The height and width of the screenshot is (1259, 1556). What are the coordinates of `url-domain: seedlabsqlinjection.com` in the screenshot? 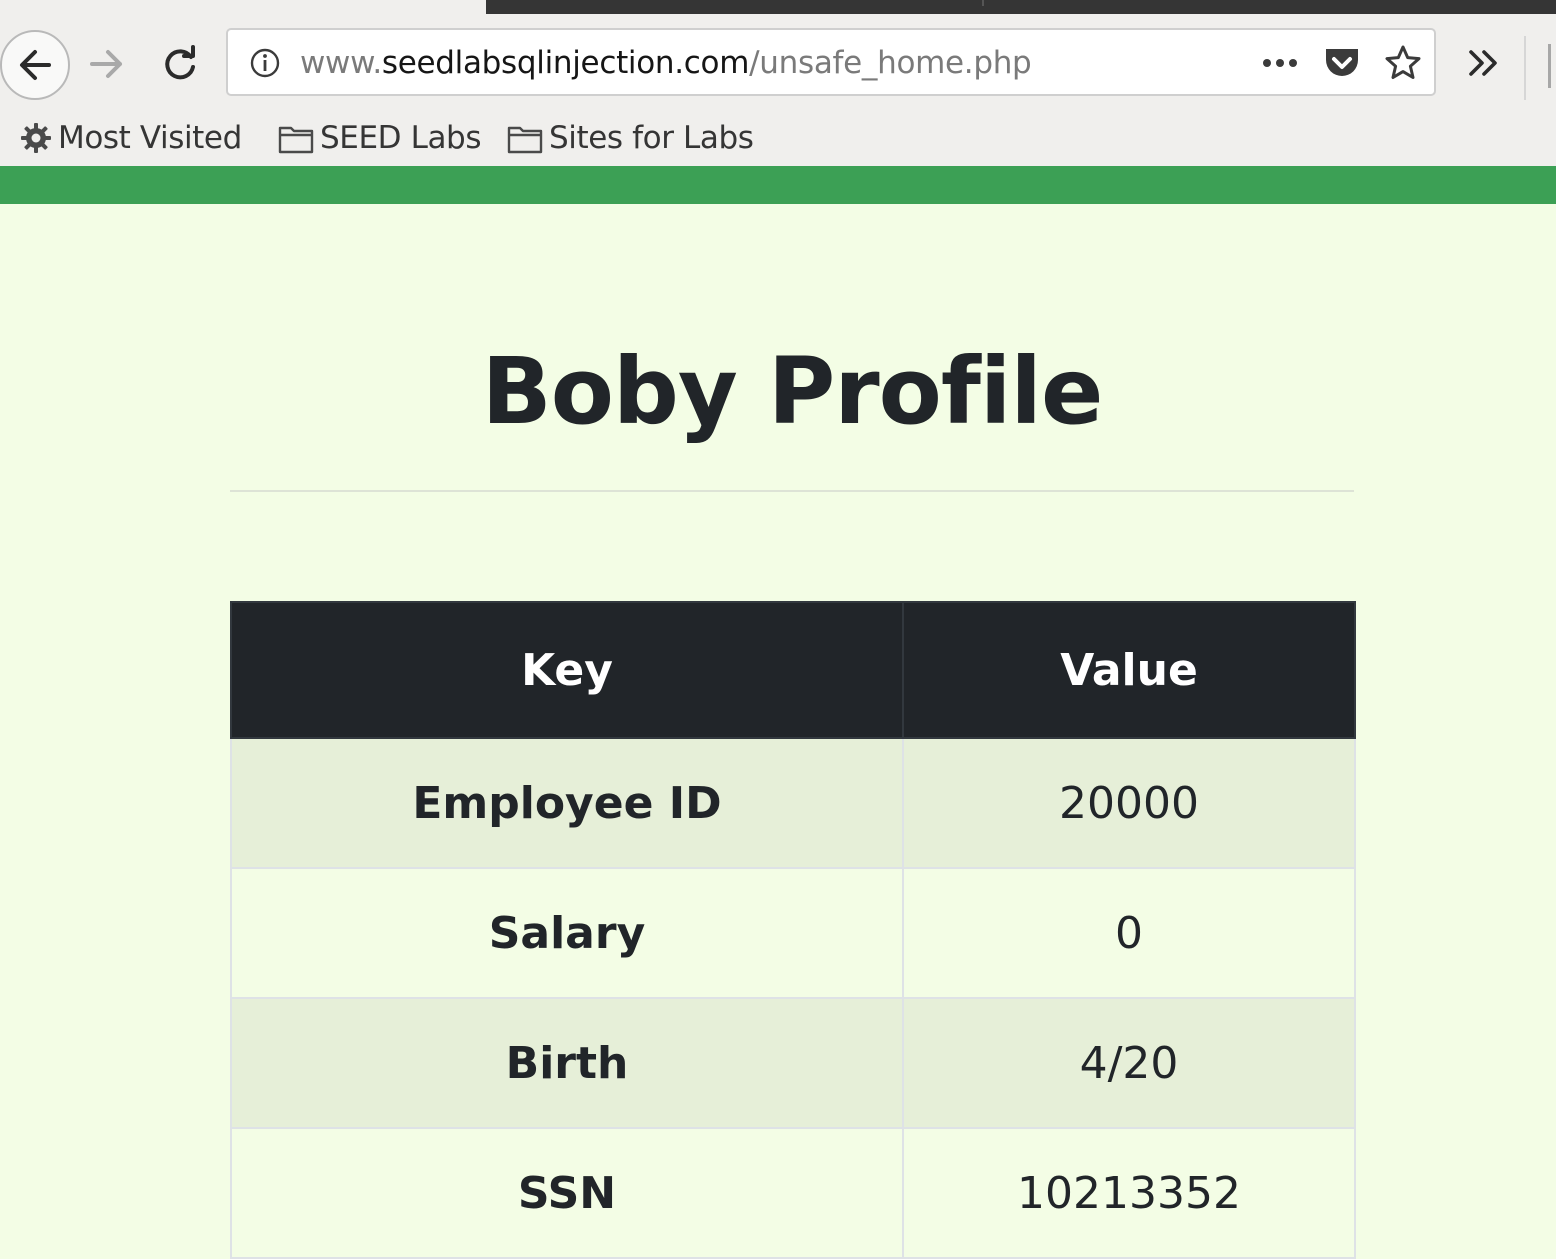 It's located at (565, 63).